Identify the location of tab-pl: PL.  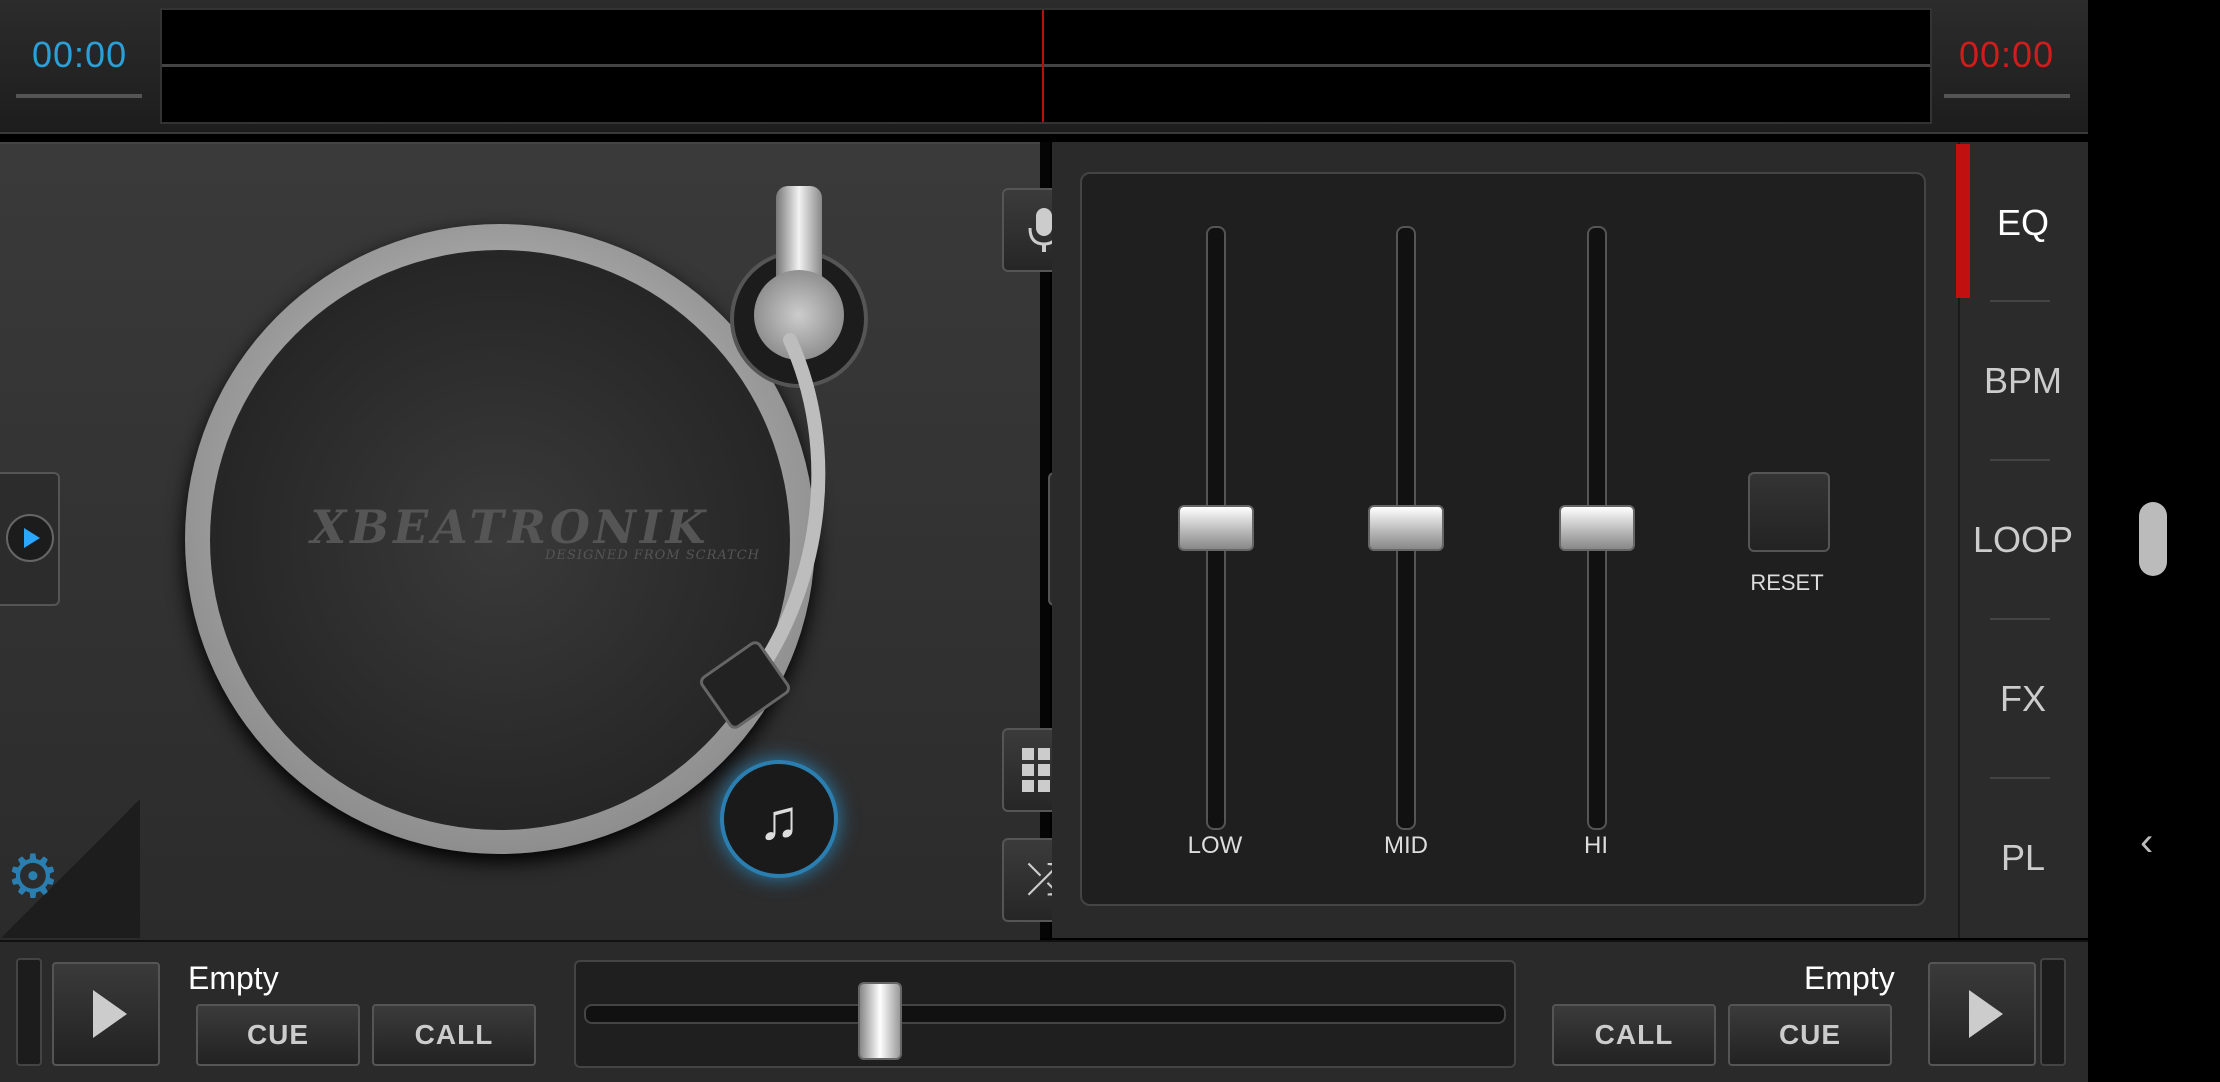
(2023, 858).